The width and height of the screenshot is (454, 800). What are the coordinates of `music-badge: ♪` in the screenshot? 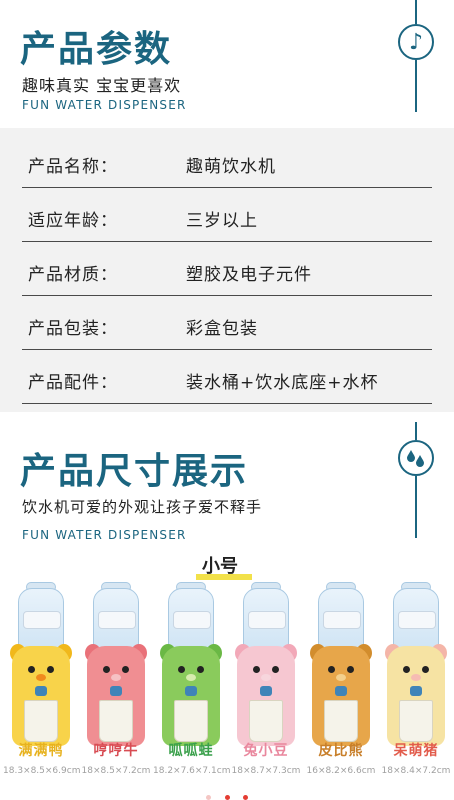 It's located at (416, 56).